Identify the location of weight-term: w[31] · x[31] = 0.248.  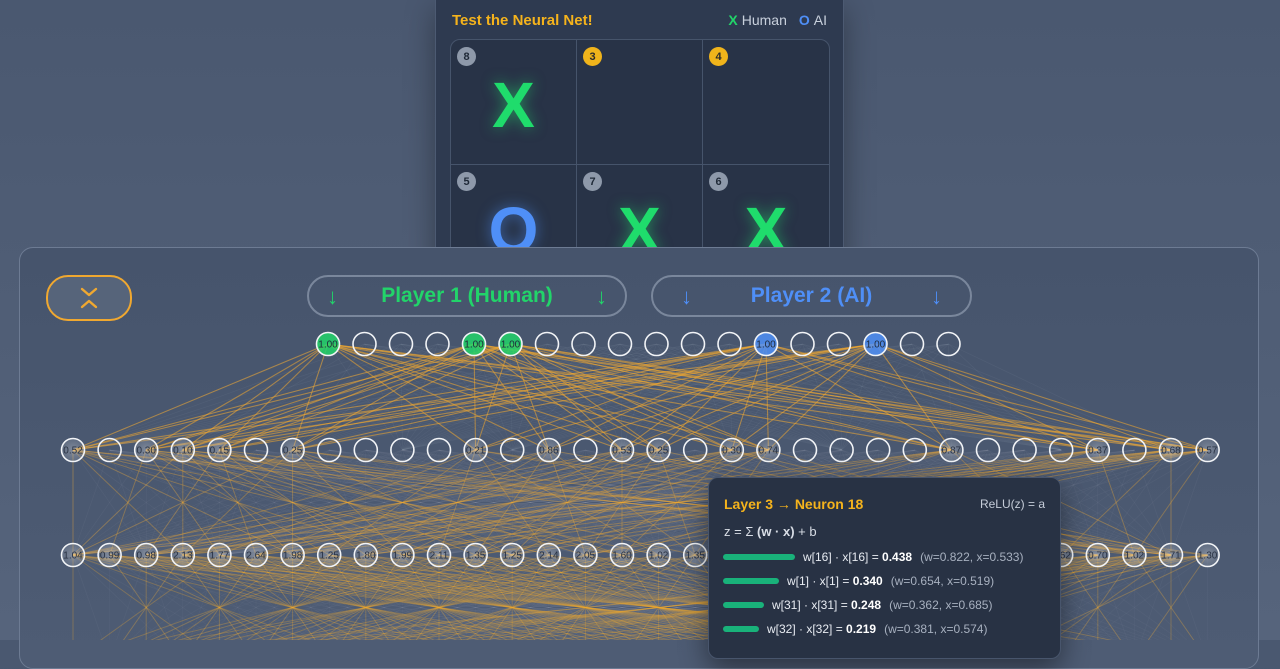
(827, 605).